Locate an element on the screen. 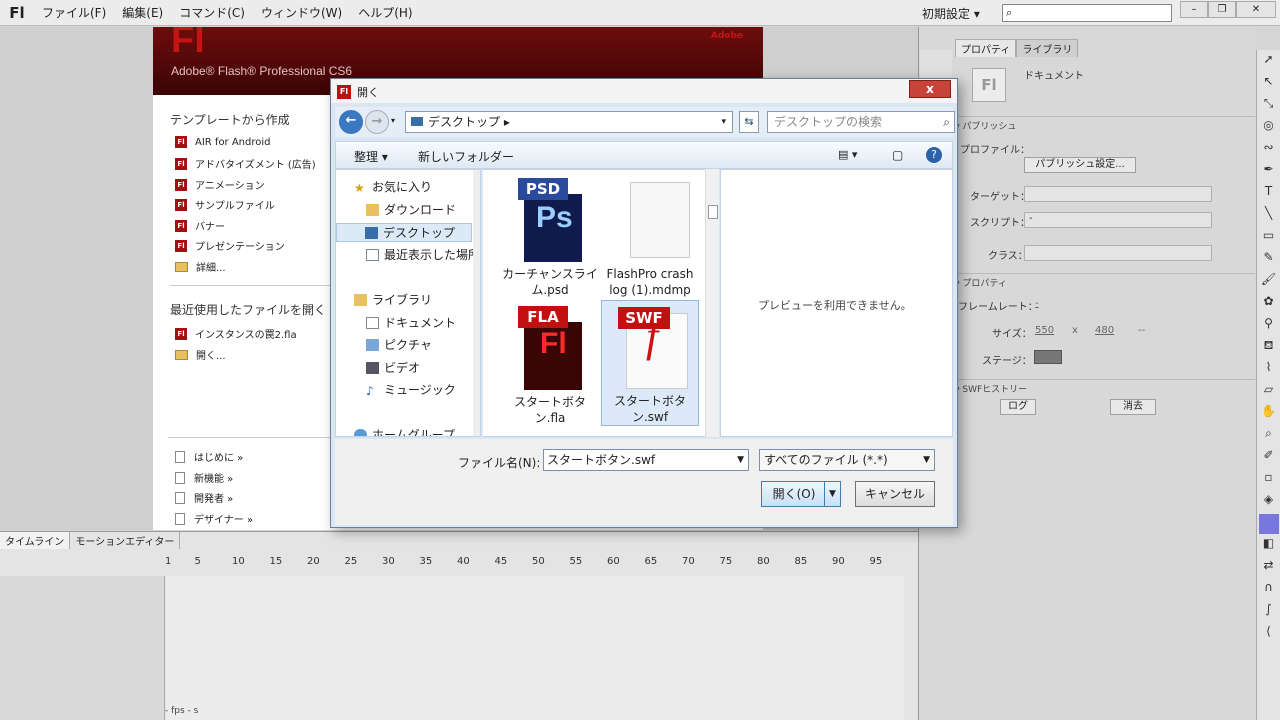 The height and width of the screenshot is (720, 1280). hand-tool-icon: ✋ is located at coordinates (1269, 414).